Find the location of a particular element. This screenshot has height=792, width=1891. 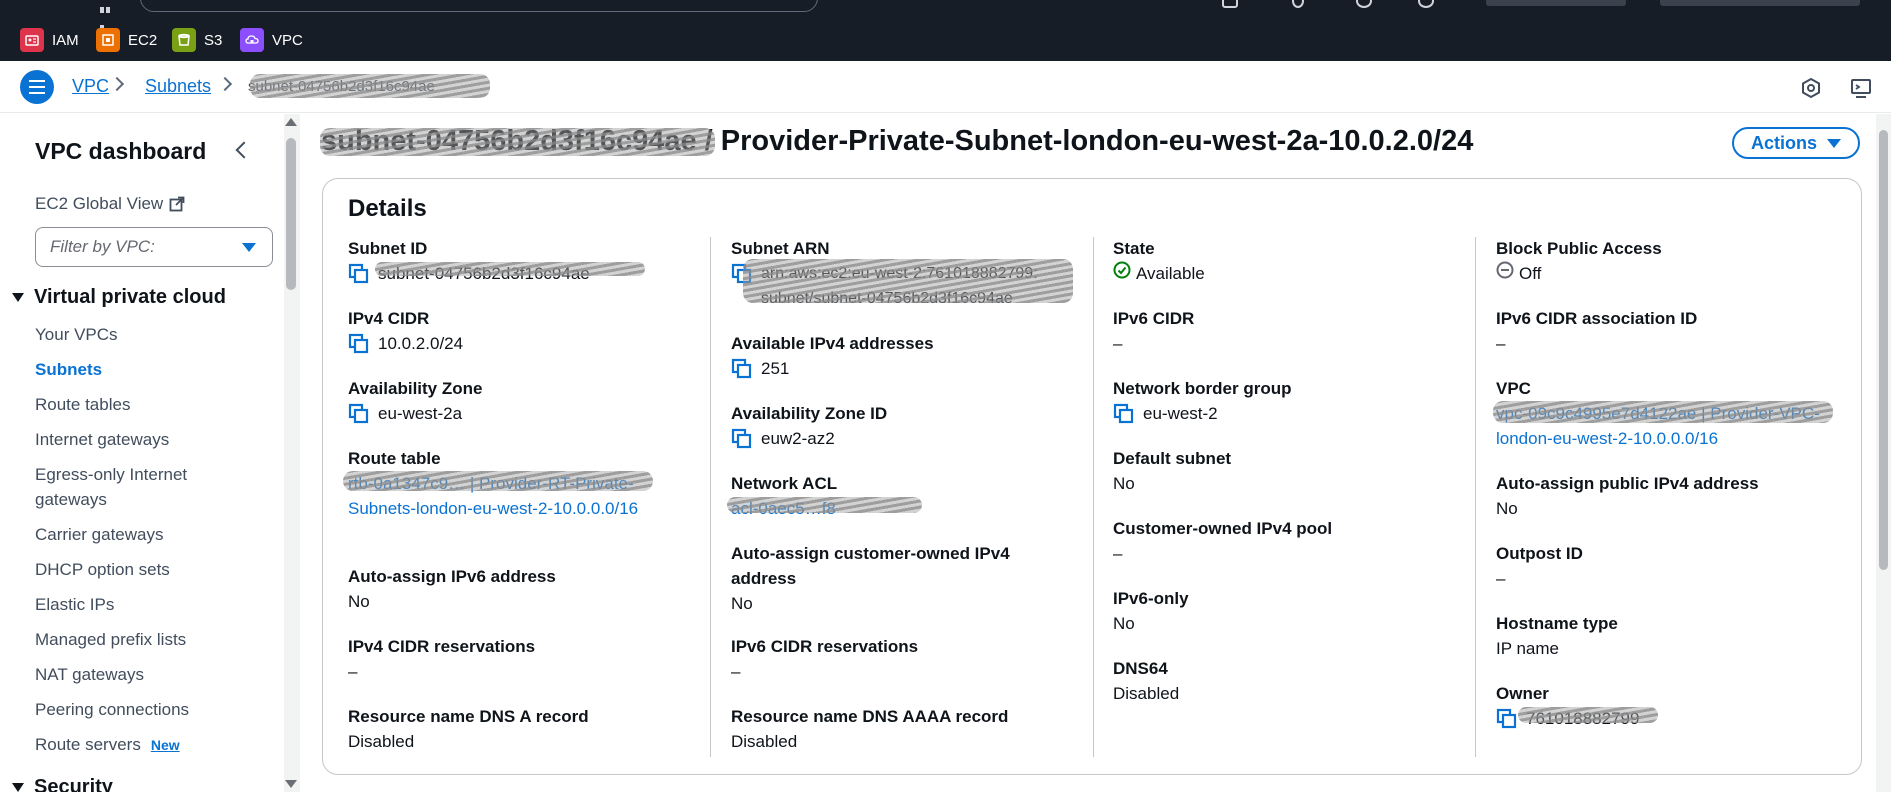

auto-assign-coip-value: No is located at coordinates (742, 603).